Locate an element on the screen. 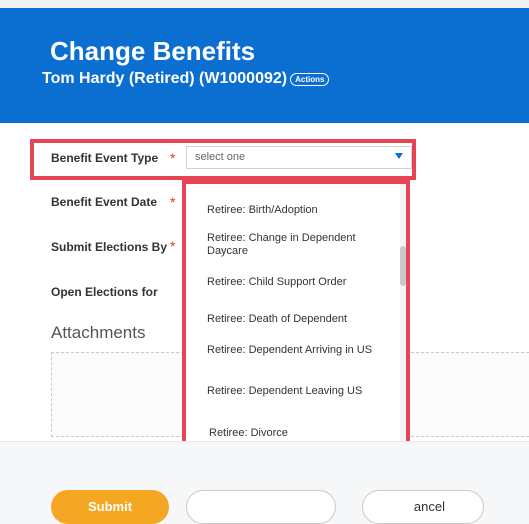 Image resolution: width=529 pixels, height=524 pixels. employee-subtitle: Tom Hardy (Retired) (W1000092) Actions is located at coordinates (186, 79).